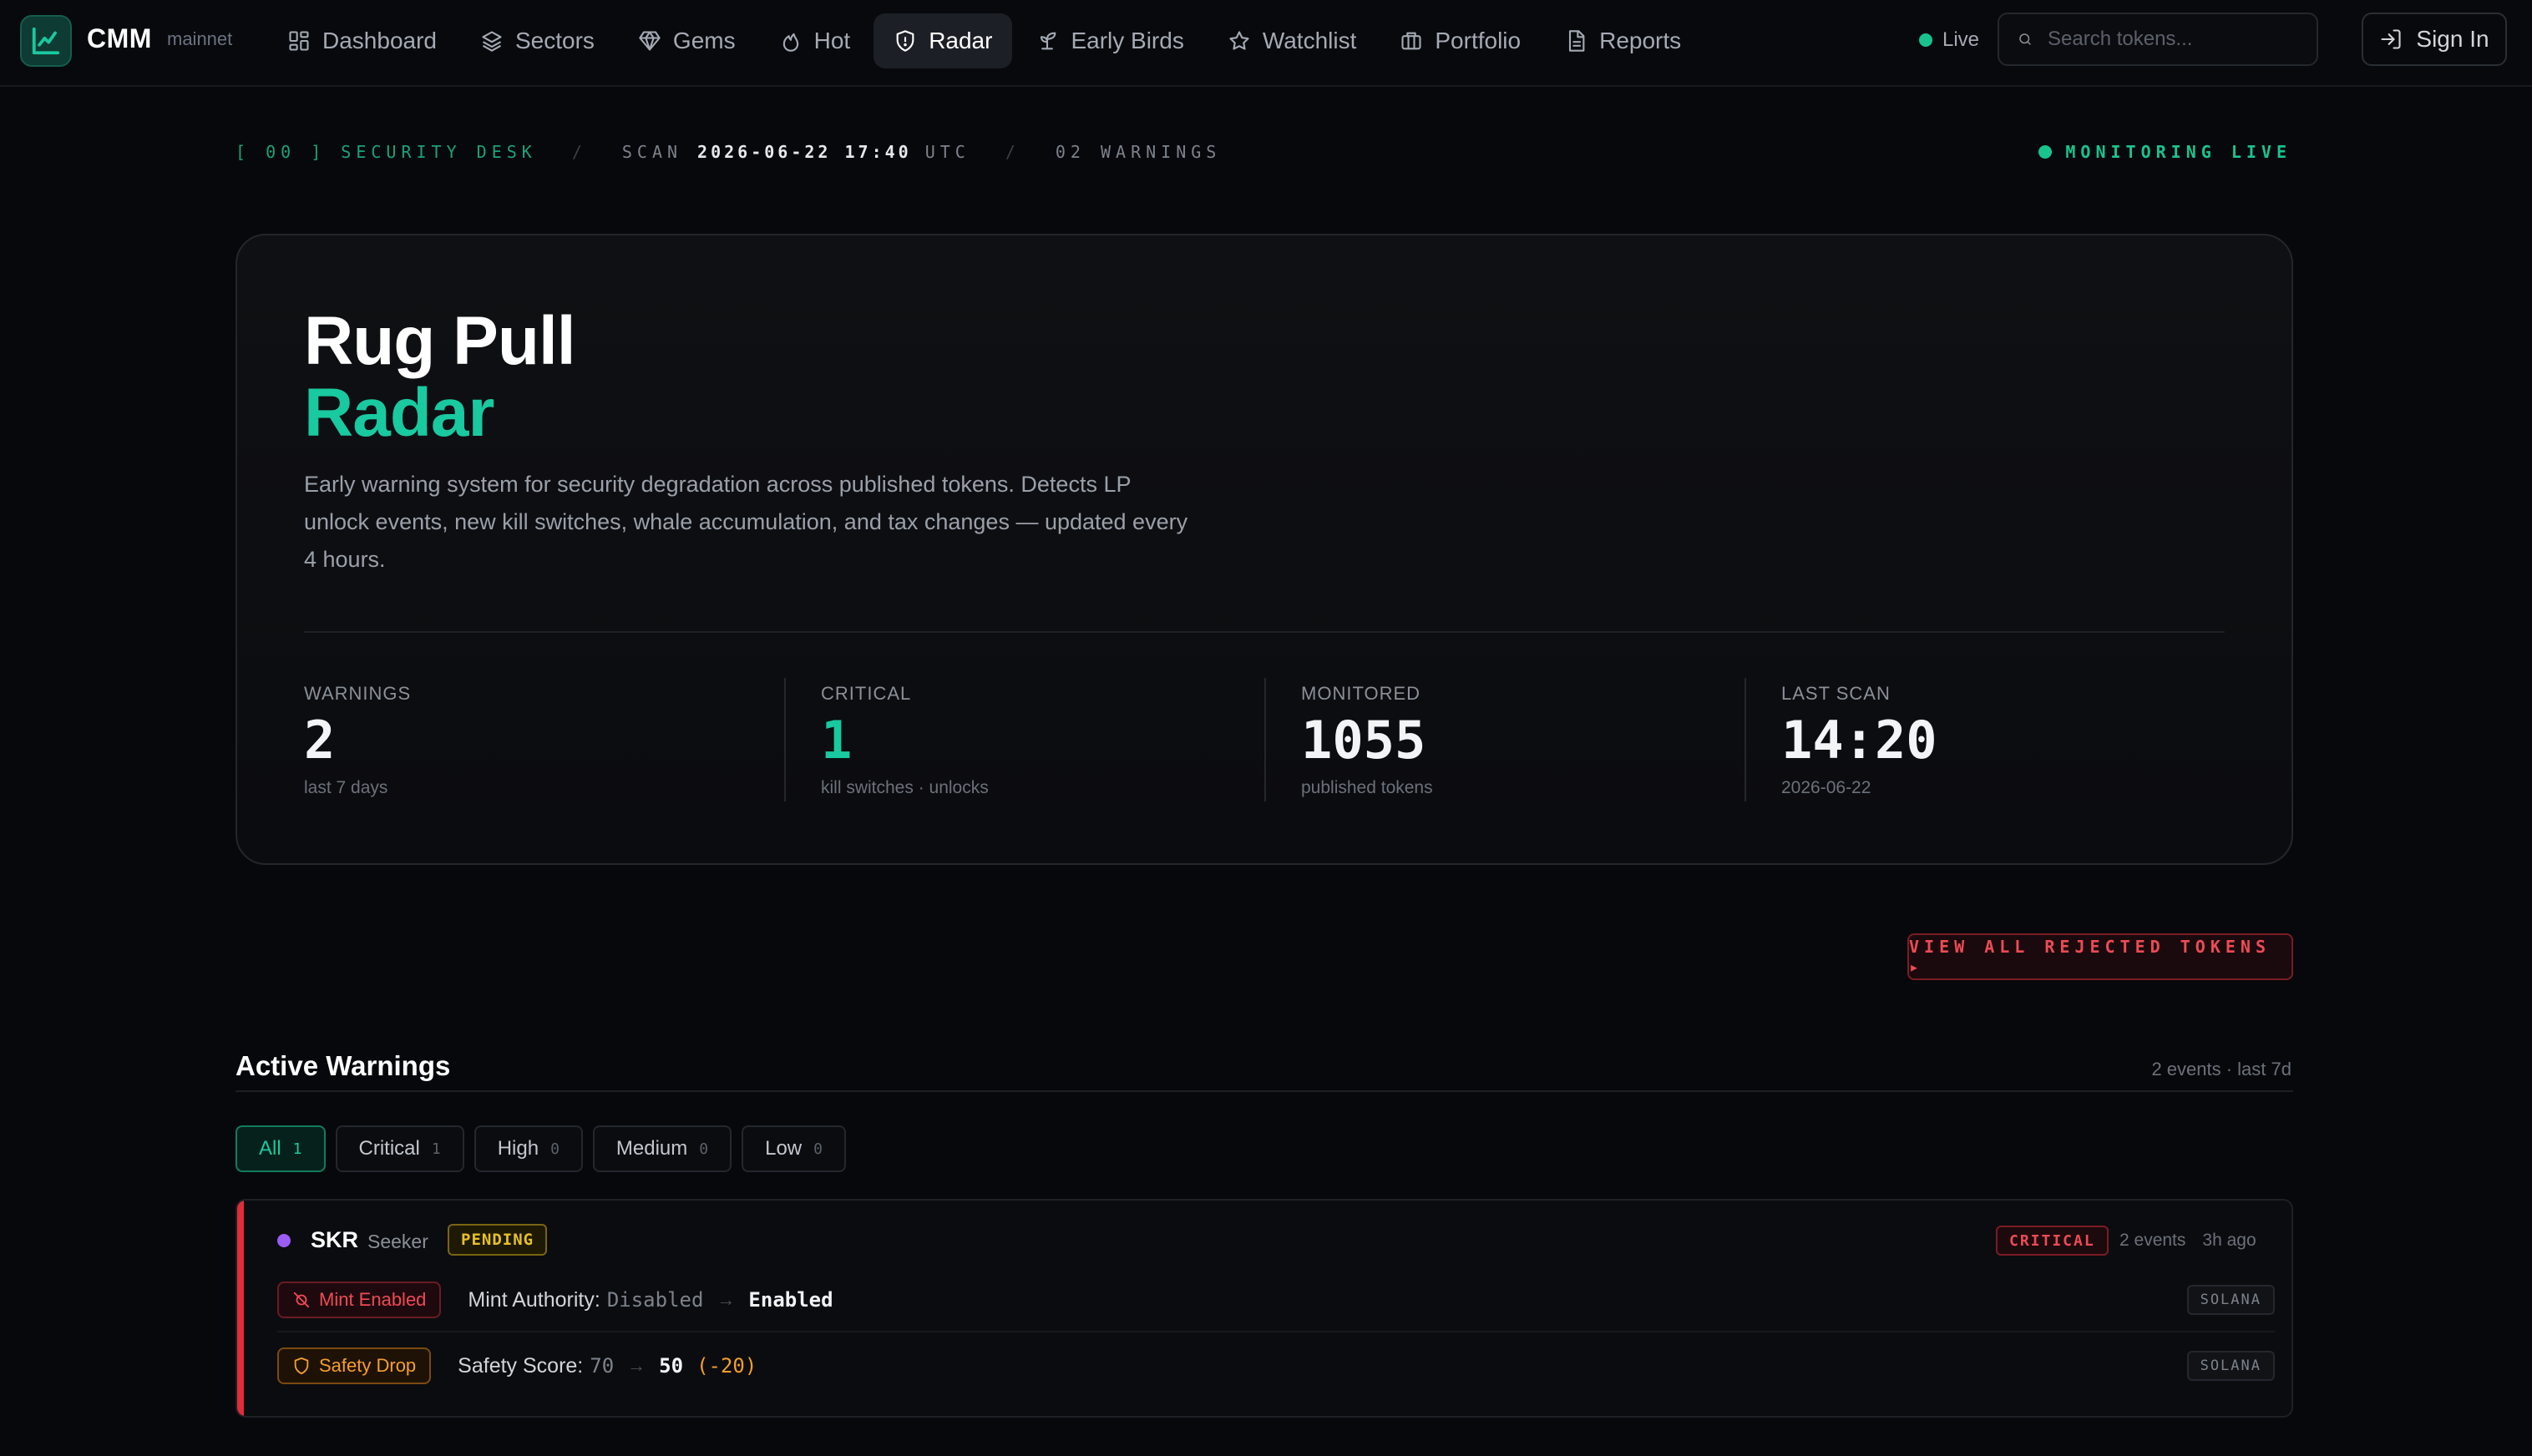 The image size is (2532, 1456). Describe the element at coordinates (1640, 40) in the screenshot. I see `nav-item-label: Reports` at that location.